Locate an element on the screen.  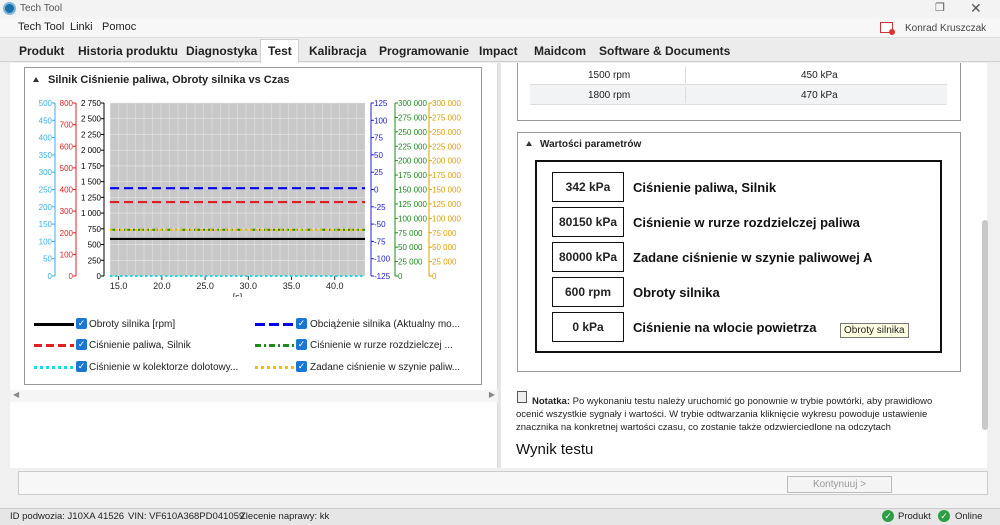
pressure-cell: 470 kPa is located at coordinates (819, 95).